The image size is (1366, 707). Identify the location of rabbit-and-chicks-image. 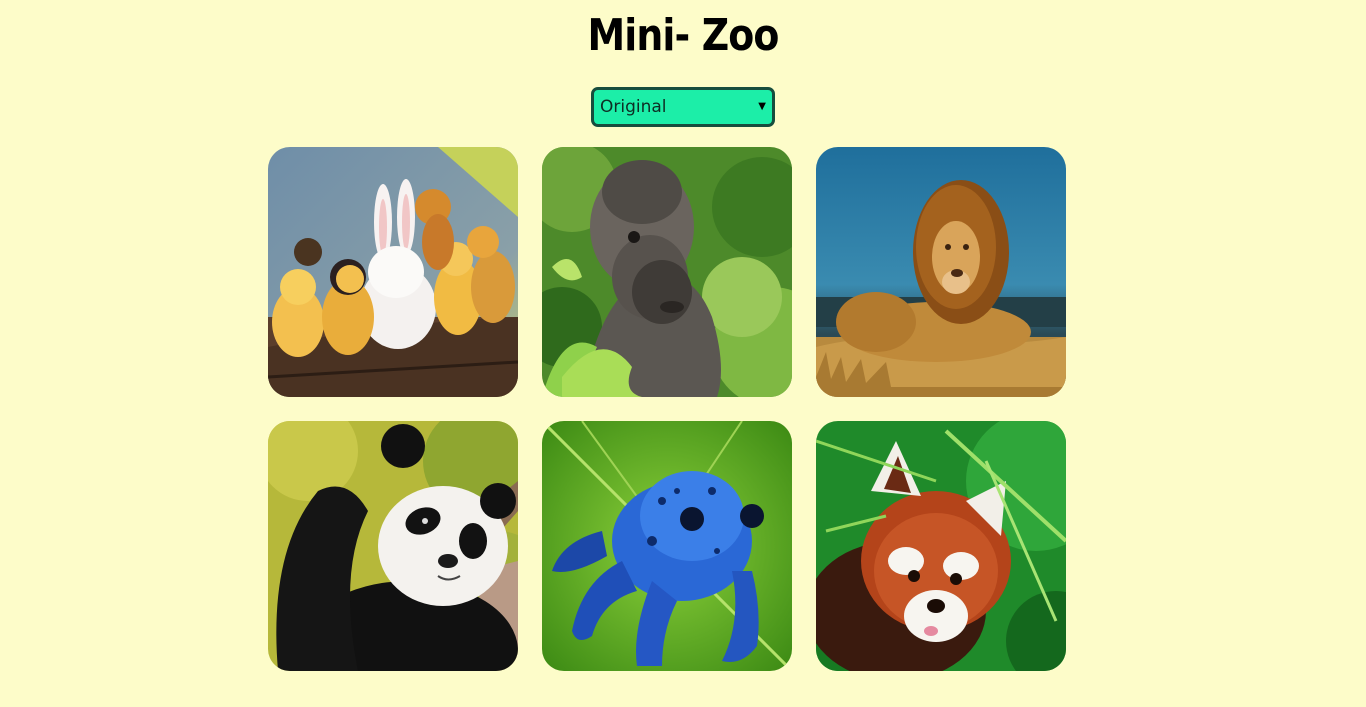
(393, 272).